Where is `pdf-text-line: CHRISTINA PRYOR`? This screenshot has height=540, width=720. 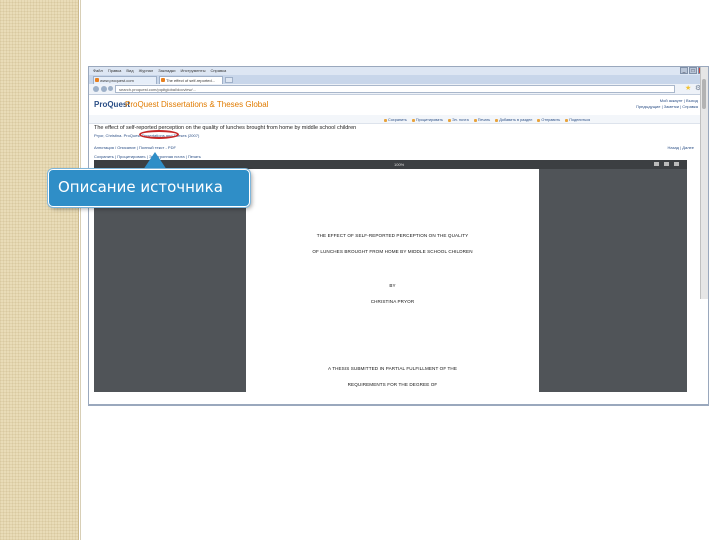 pdf-text-line: CHRISTINA PRYOR is located at coordinates (392, 301).